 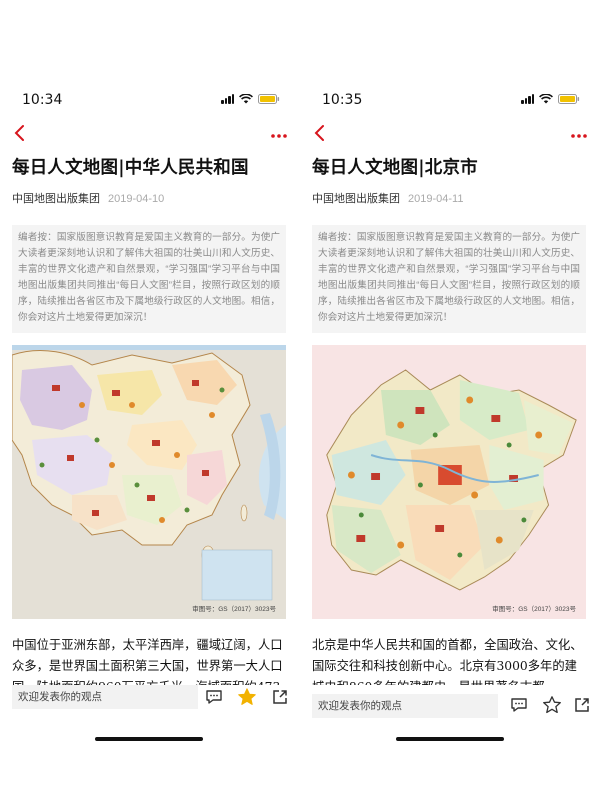 I want to click on status-time: 10:35, so click(x=342, y=100).